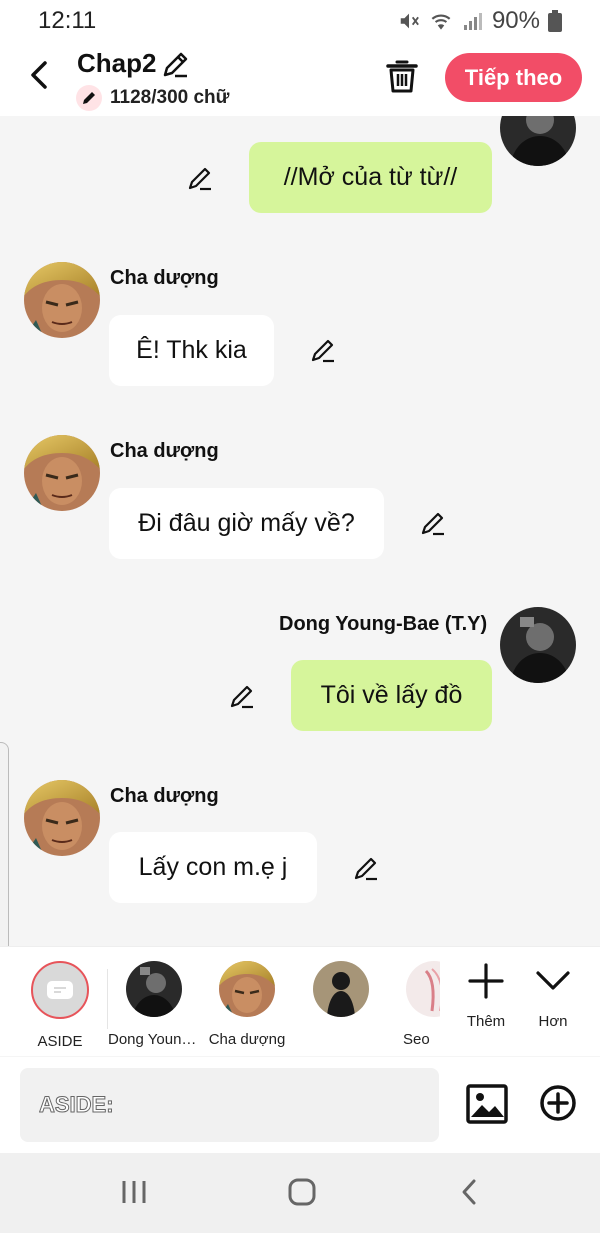 This screenshot has height=1233, width=600. I want to click on chapter-title: Chap2, so click(116, 63).